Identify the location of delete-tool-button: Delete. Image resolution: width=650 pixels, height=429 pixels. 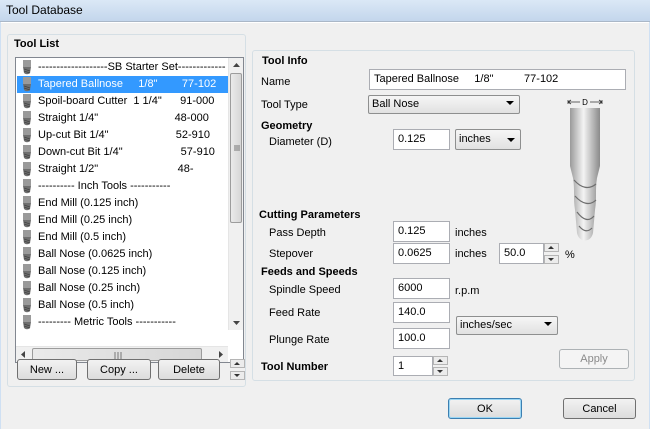
(189, 369).